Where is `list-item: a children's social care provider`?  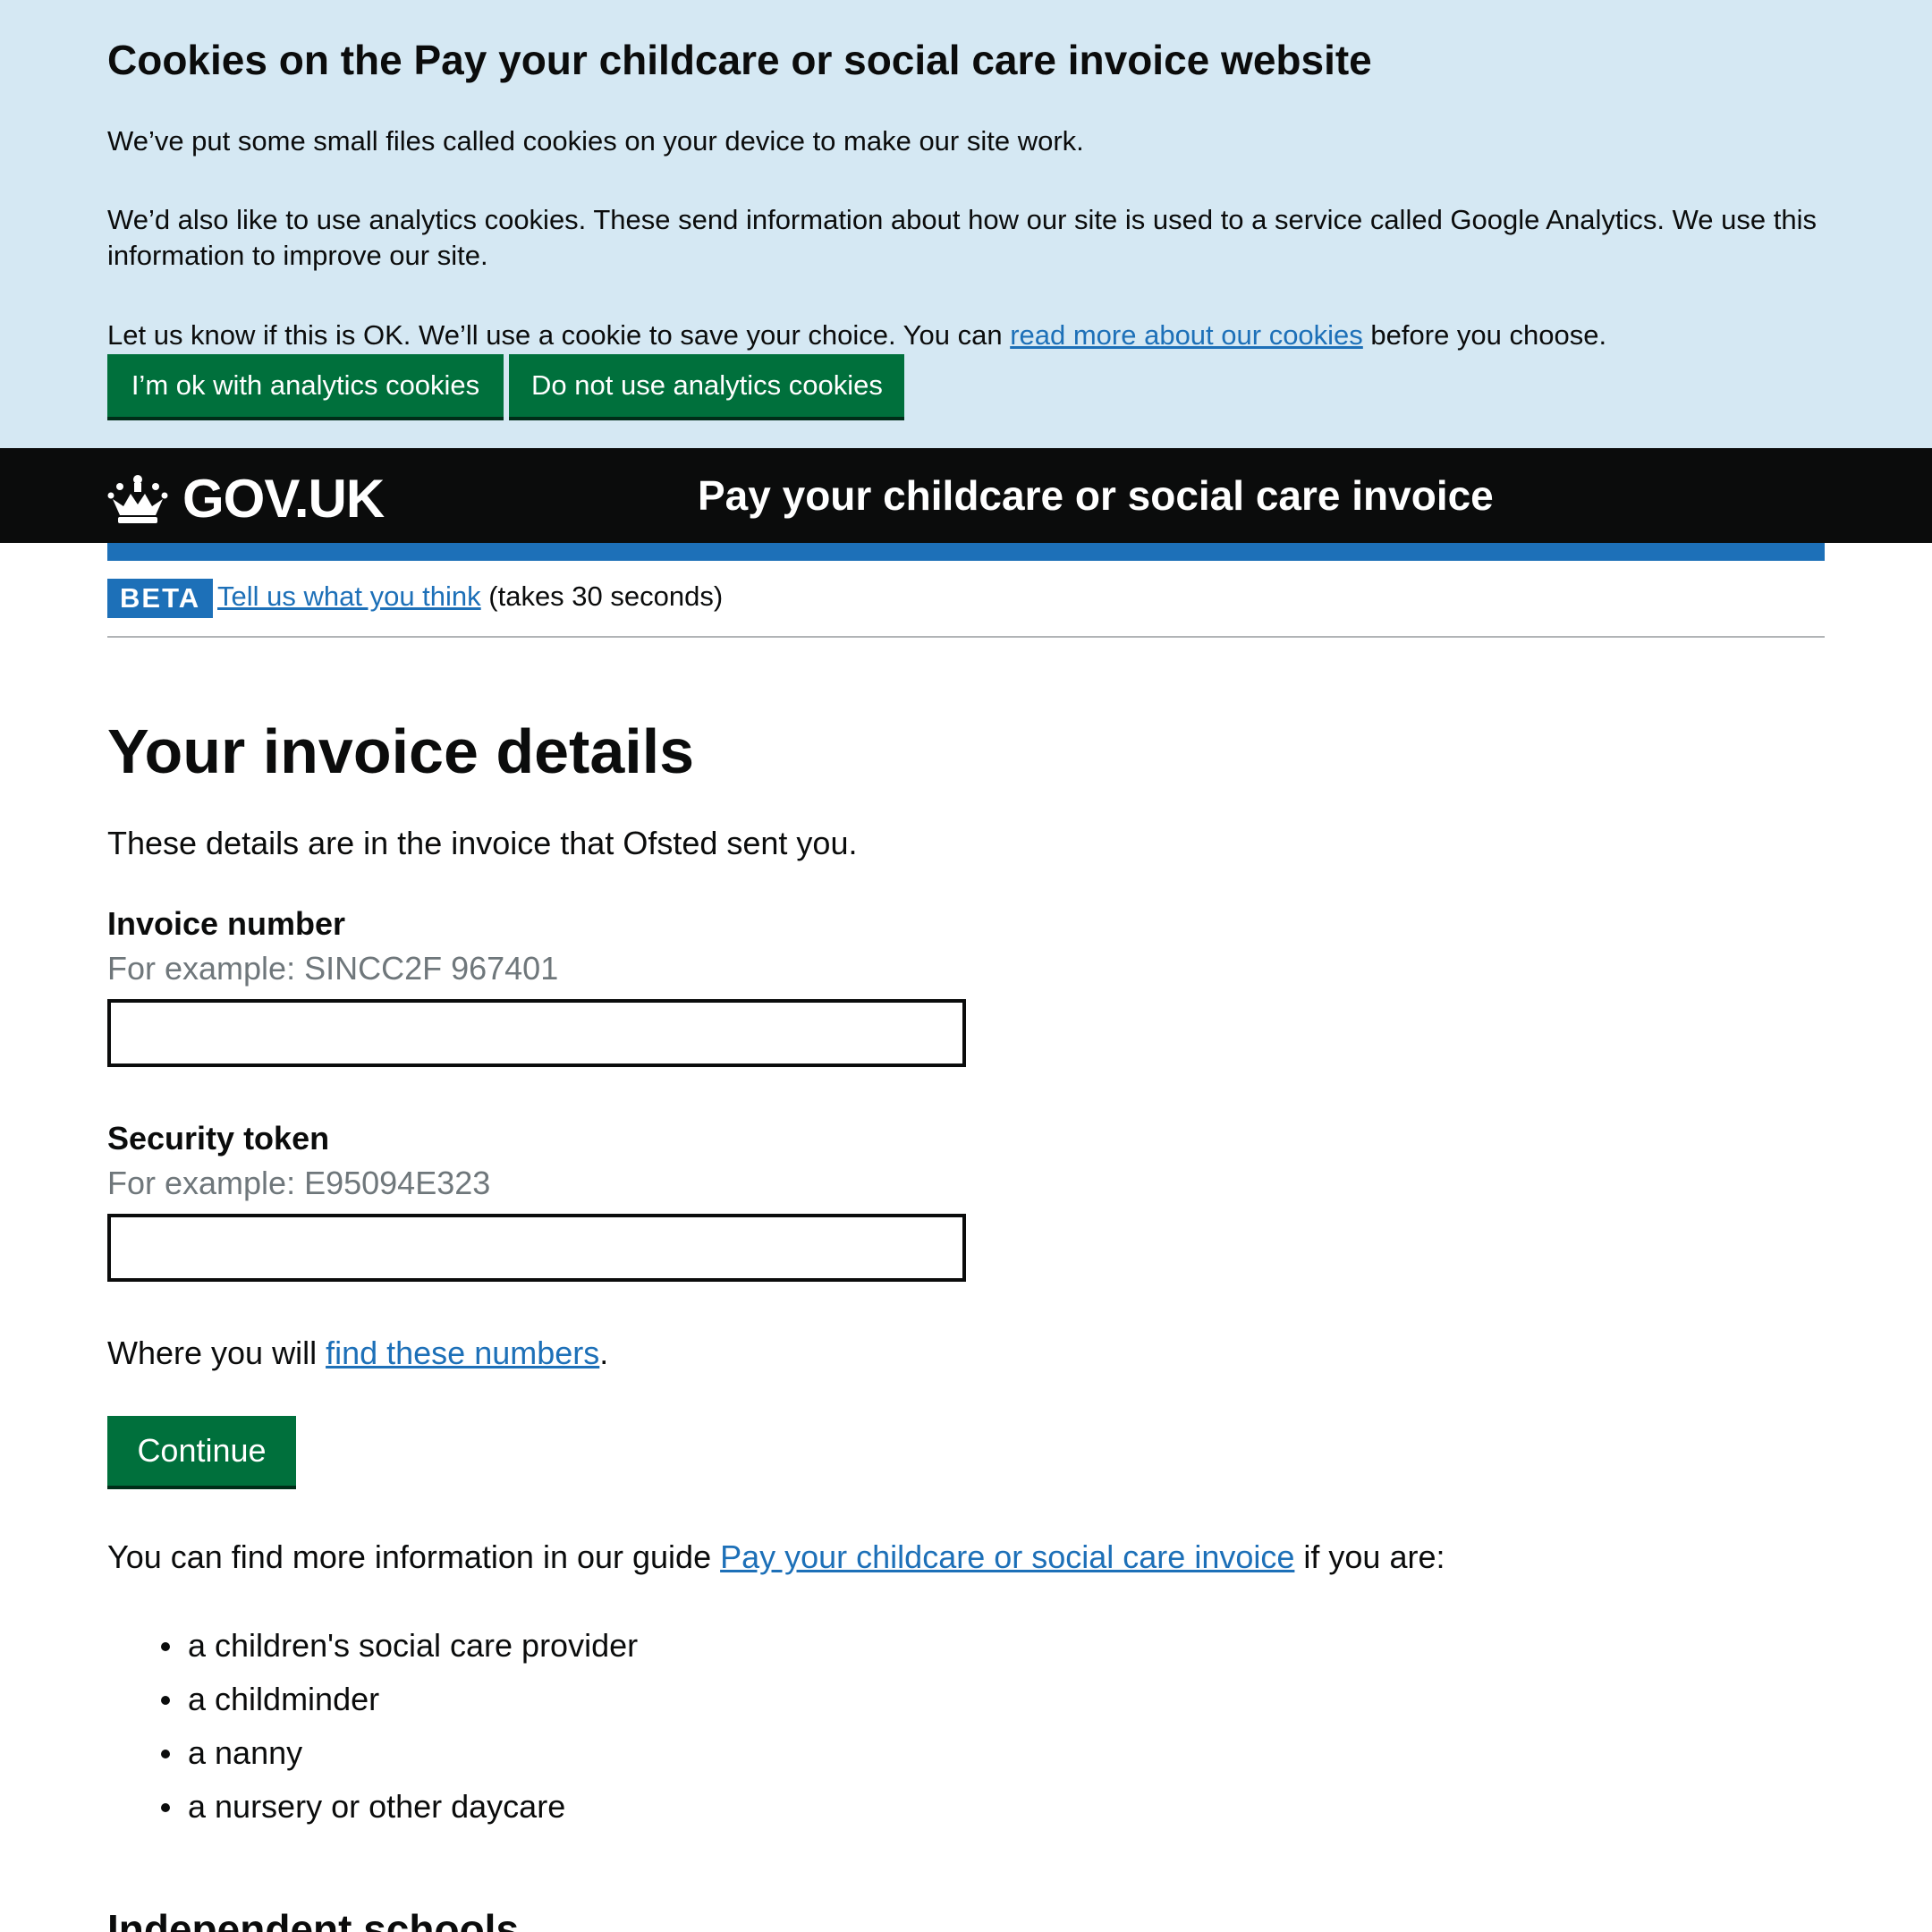 list-item: a children's social care provider is located at coordinates (399, 1646).